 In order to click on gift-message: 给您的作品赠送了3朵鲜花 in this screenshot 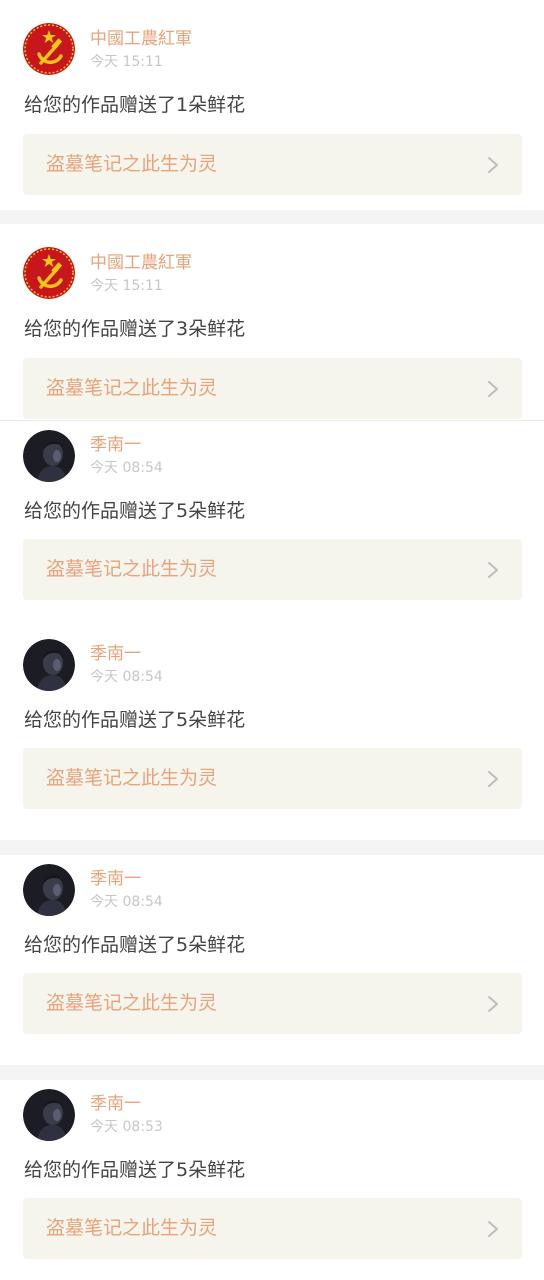, I will do `click(135, 329)`.